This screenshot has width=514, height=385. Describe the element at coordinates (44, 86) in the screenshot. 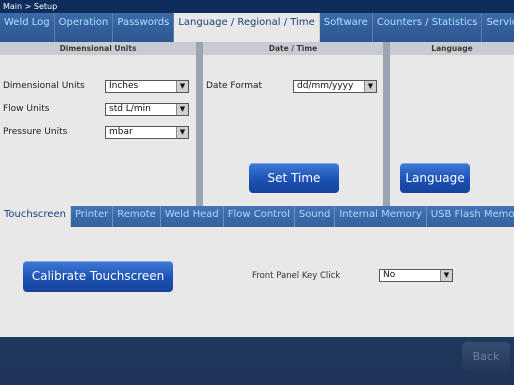

I see `dimensional-units-label: Dimensional Units` at that location.